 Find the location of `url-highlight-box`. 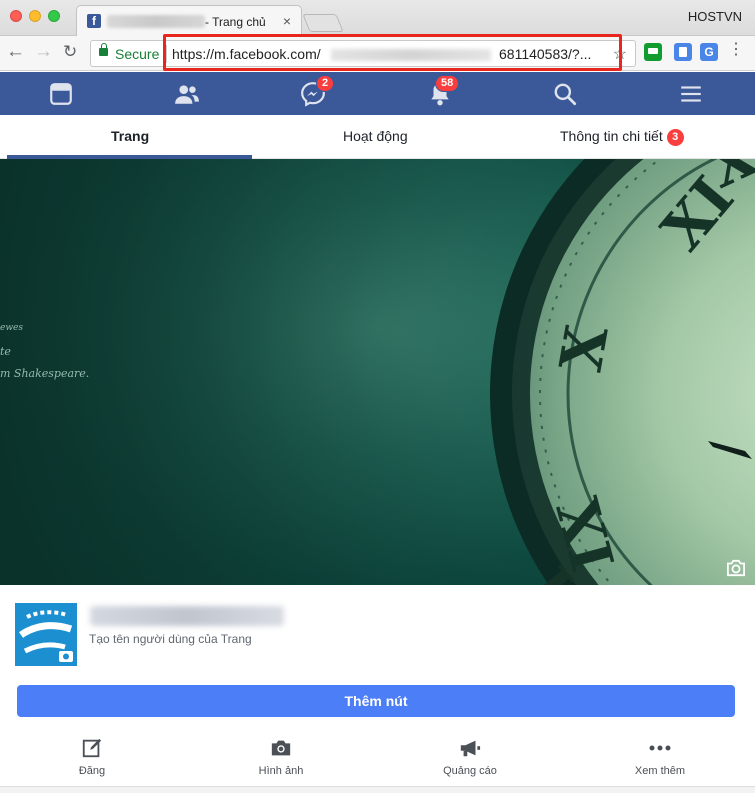

url-highlight-box is located at coordinates (392, 52).